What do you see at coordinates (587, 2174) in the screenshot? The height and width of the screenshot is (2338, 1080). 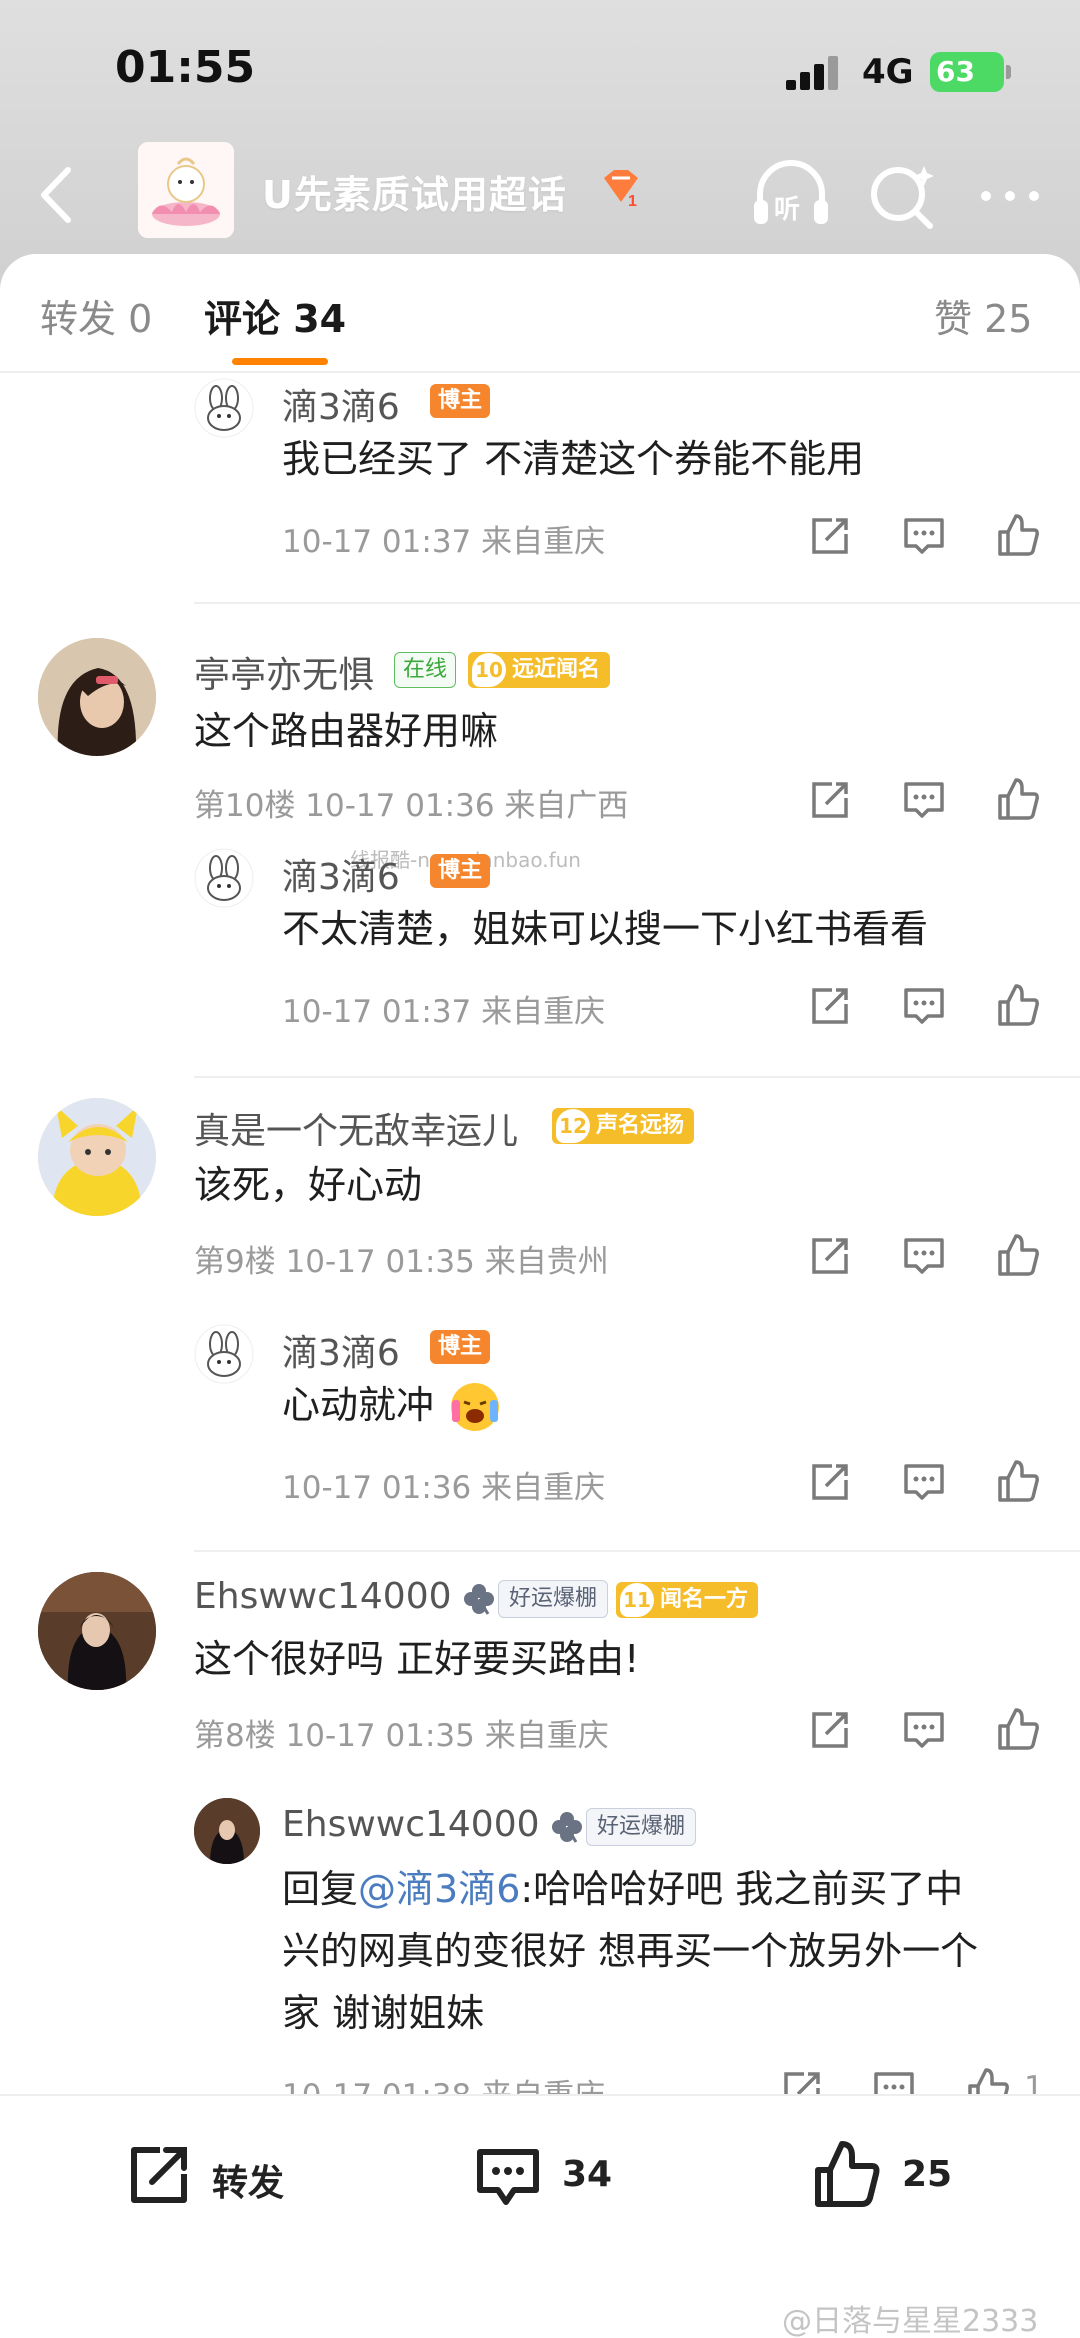 I see `comment-count: 34` at bounding box center [587, 2174].